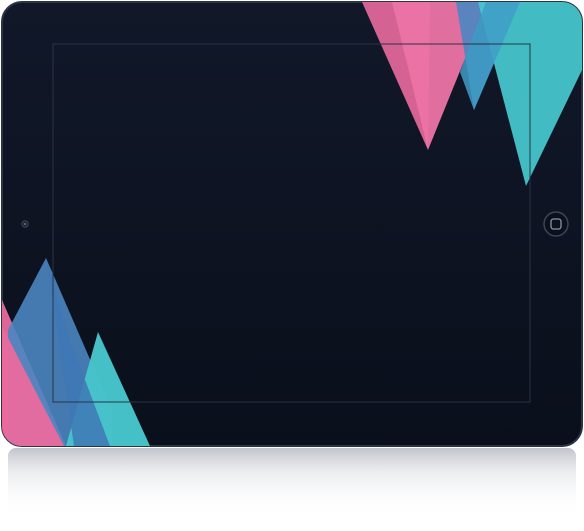 The width and height of the screenshot is (584, 531). Describe the element at coordinates (292, 483) in the screenshot. I see `reflection` at that location.